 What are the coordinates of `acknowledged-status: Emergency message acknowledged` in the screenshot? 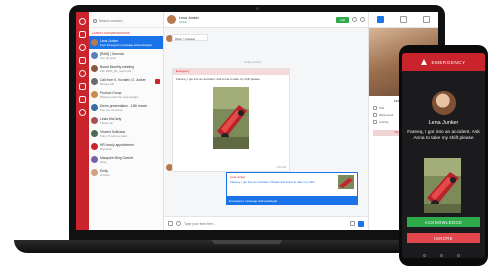 It's located at (292, 201).